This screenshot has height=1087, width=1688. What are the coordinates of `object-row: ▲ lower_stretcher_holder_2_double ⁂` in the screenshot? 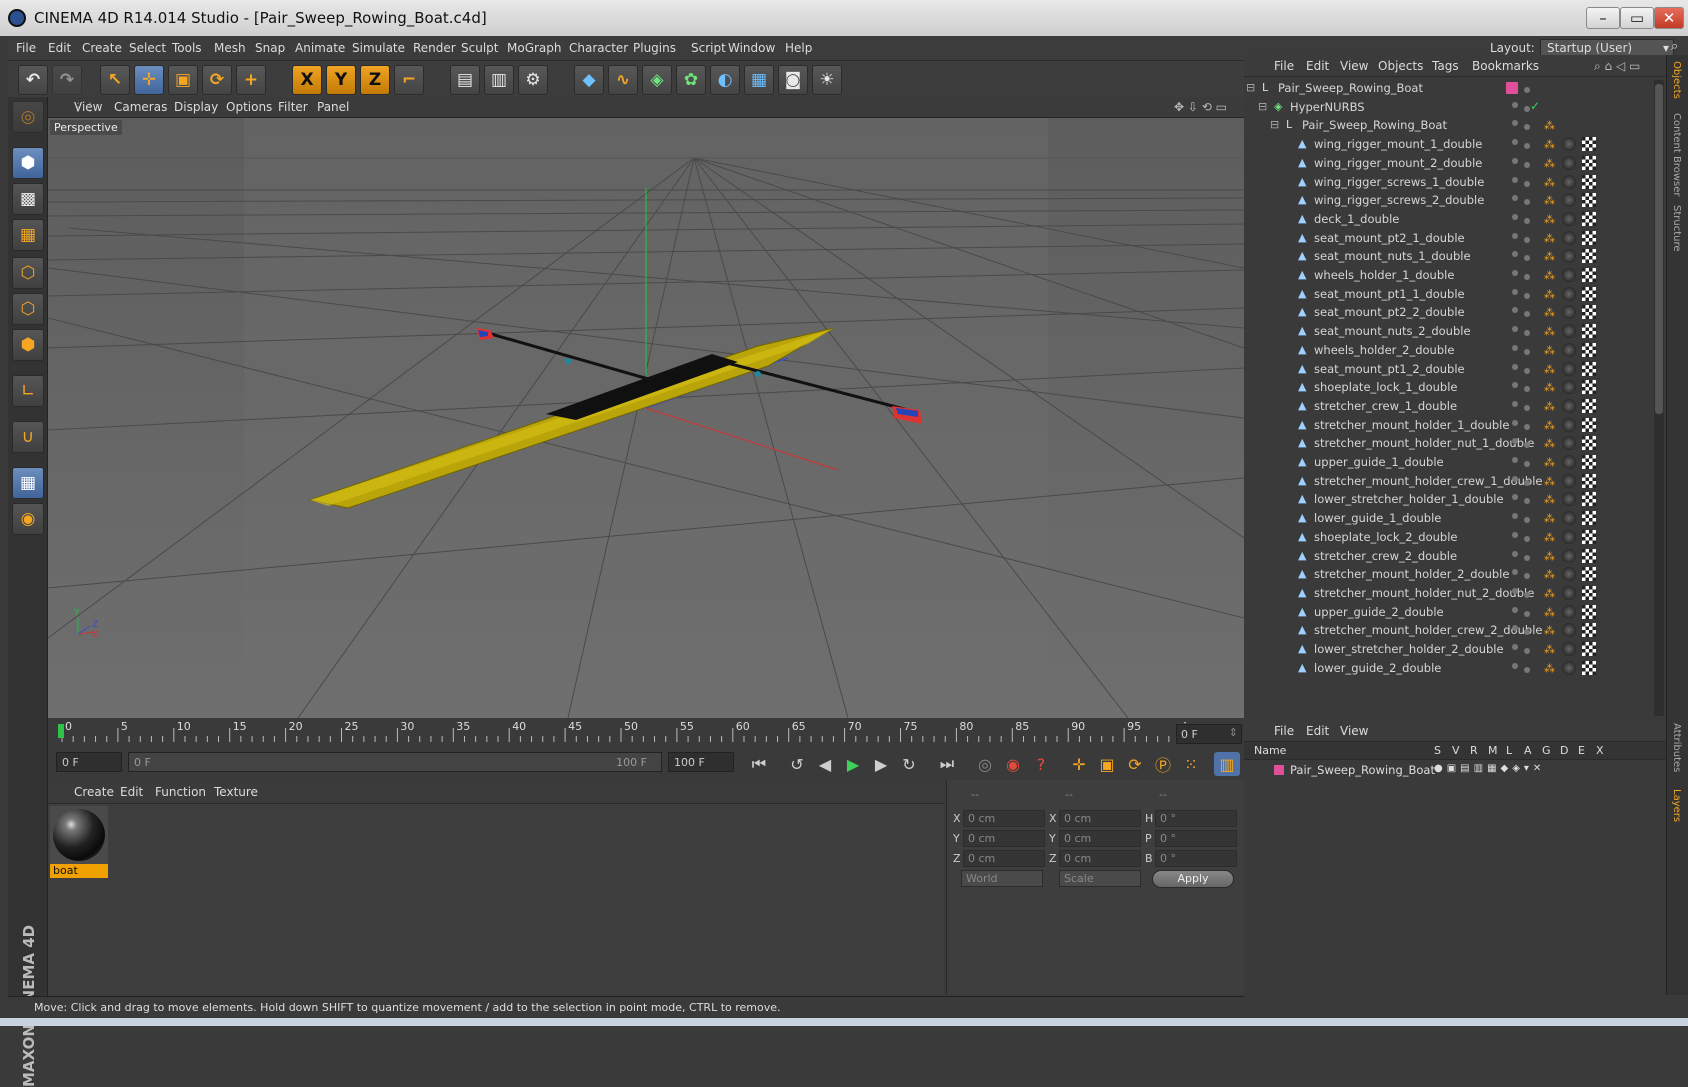 It's located at (1449, 649).